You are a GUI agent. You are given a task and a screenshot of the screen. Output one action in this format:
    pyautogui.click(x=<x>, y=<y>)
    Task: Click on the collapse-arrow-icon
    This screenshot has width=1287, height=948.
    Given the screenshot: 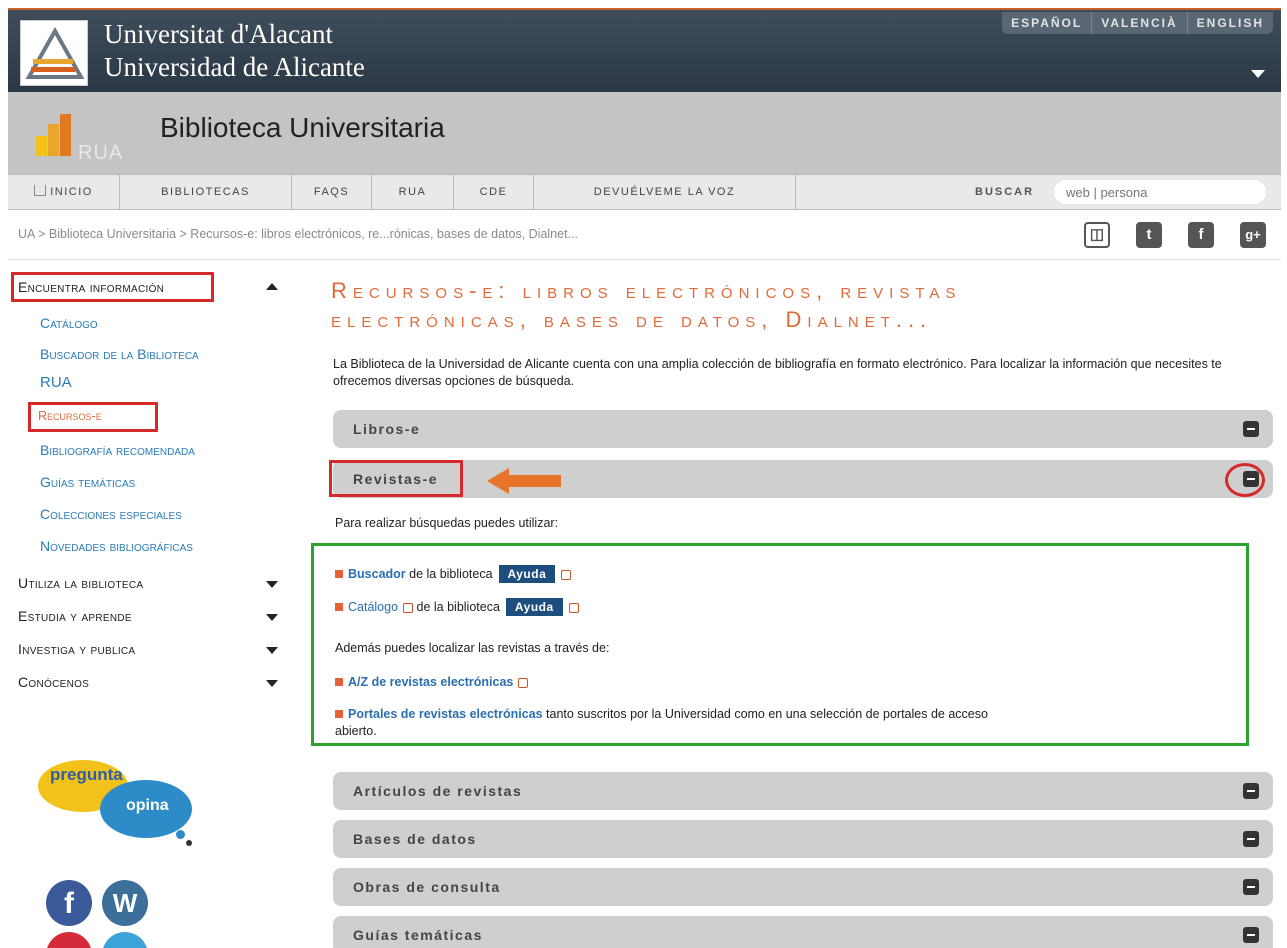 What is the action you would take?
    pyautogui.click(x=272, y=286)
    